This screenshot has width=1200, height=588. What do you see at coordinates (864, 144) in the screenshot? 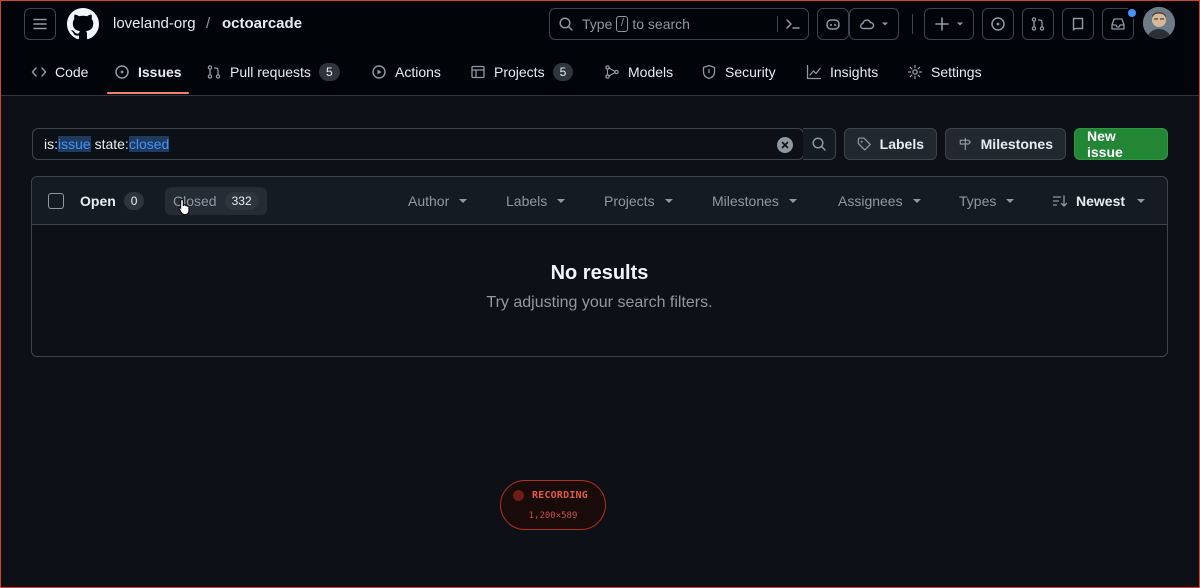
I see `tag-icon` at bounding box center [864, 144].